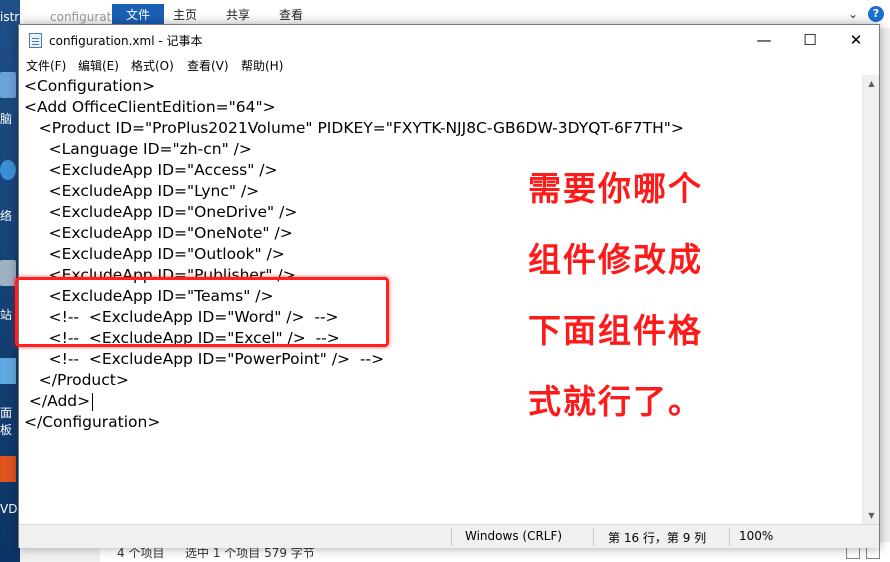 Image resolution: width=890 pixels, height=562 pixels. I want to click on menu-format: 格式(O), so click(152, 65).